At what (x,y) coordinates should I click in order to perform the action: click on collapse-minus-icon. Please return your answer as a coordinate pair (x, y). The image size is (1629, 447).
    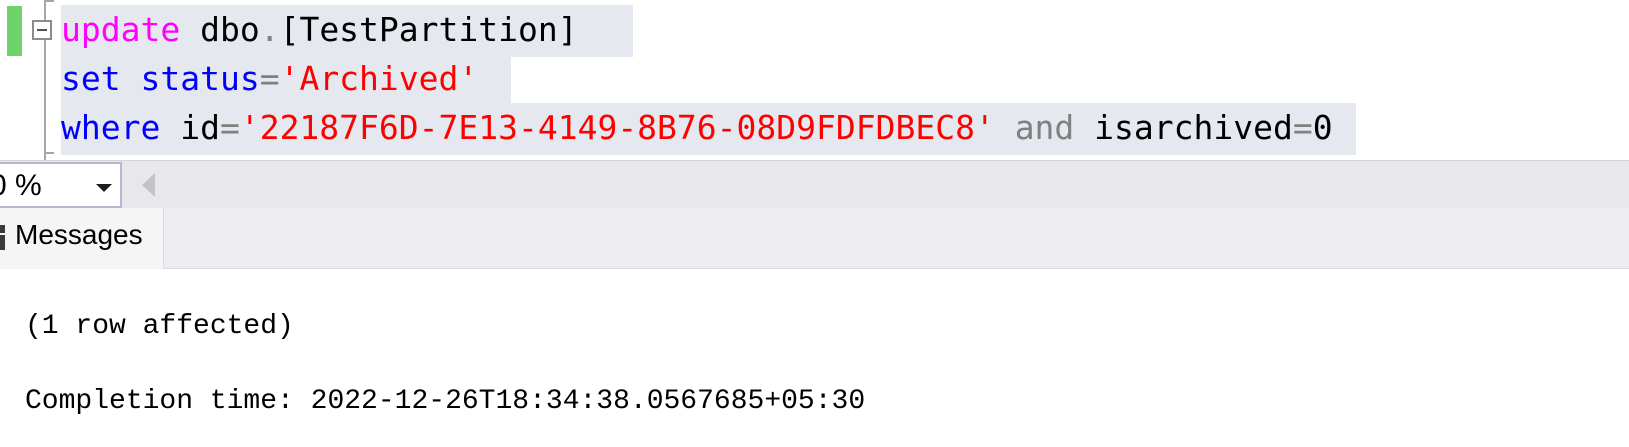
    Looking at the image, I should click on (42, 30).